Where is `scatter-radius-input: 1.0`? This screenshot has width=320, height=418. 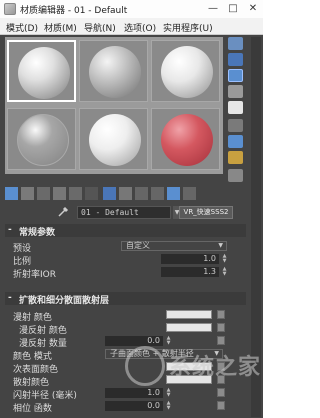
scatter-radius-input: 1.0 is located at coordinates (134, 393).